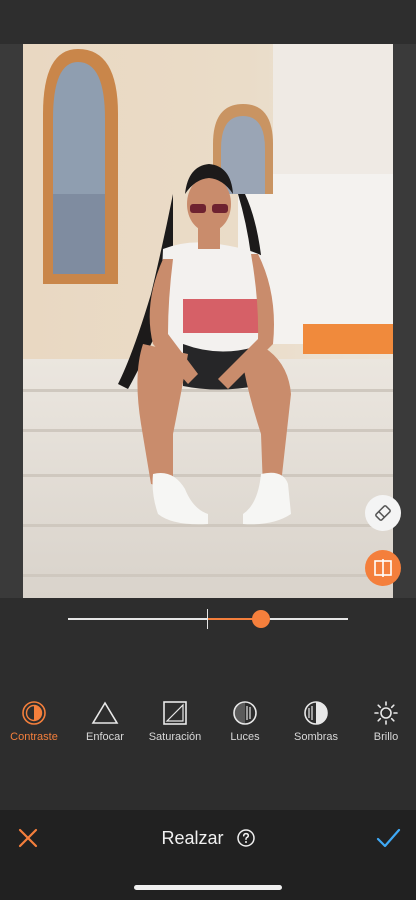 This screenshot has height=900, width=416. I want to click on contrast-icon, so click(34, 713).